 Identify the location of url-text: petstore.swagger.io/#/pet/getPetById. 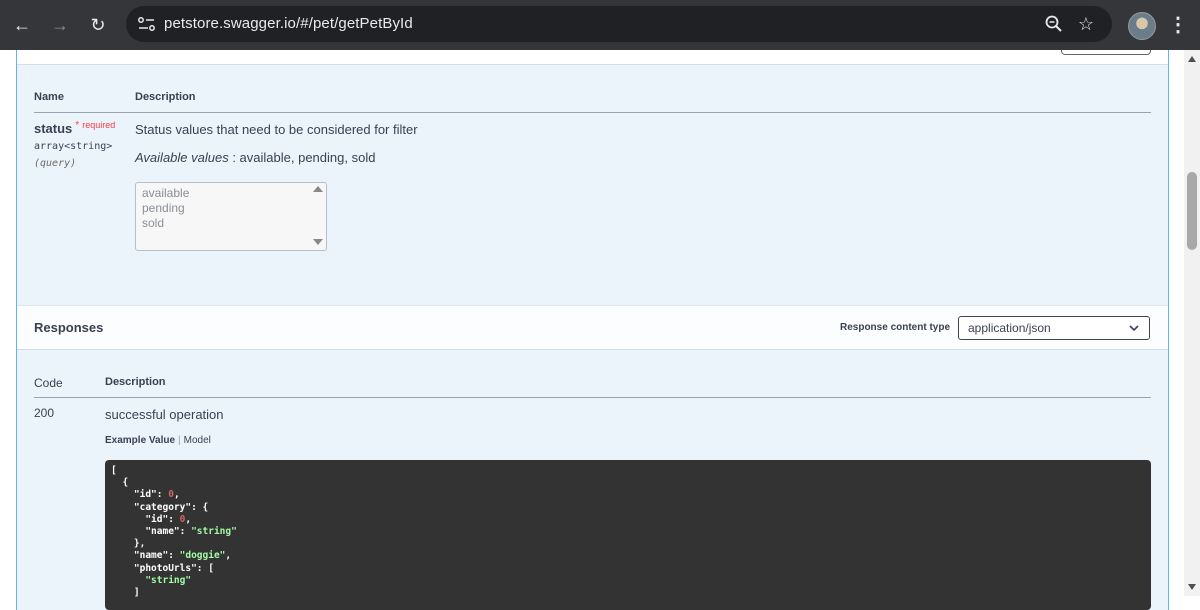
(288, 23).